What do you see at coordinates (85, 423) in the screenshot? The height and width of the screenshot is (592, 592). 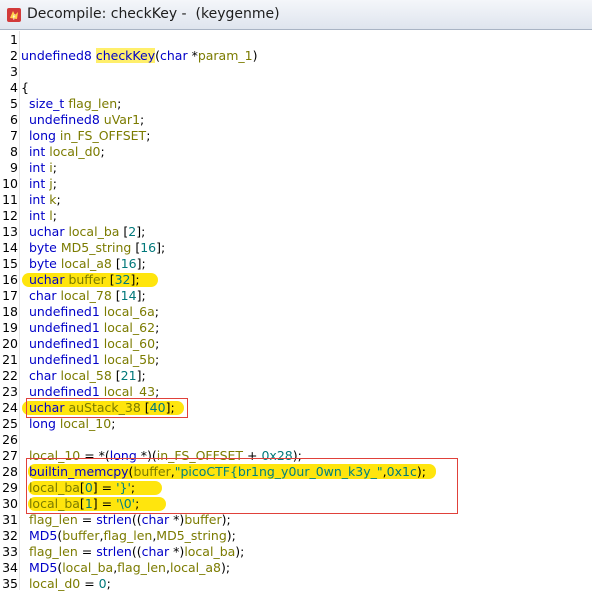 I see `code-token: local_10` at bounding box center [85, 423].